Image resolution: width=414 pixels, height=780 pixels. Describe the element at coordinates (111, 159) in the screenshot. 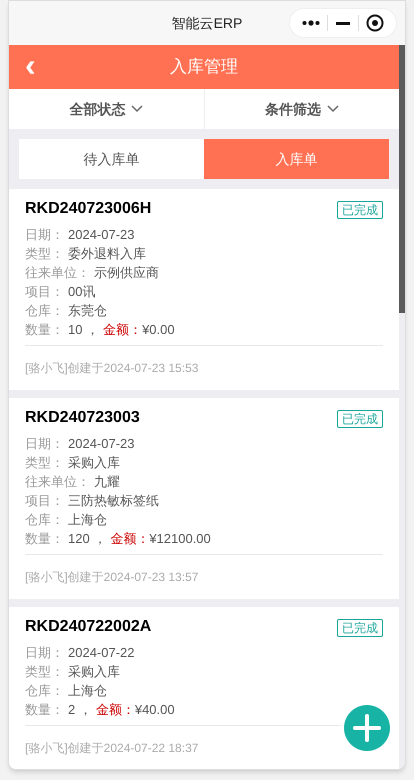

I see `tab: 待入库单` at that location.